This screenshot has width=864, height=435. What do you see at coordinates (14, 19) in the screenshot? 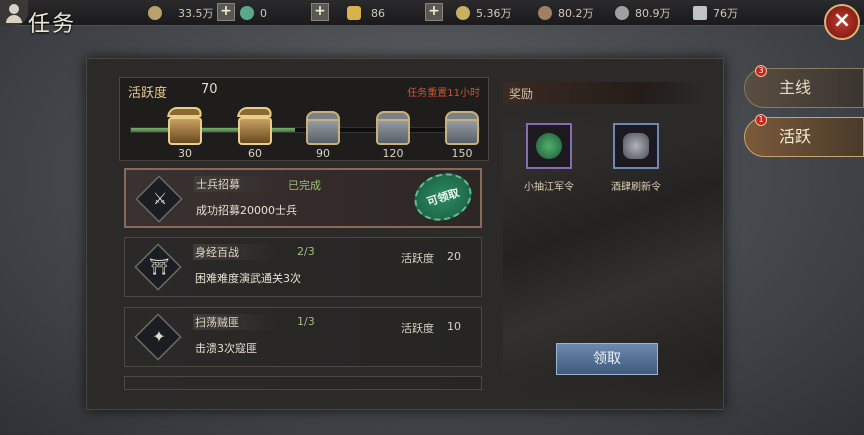
I see `avatar-body` at bounding box center [14, 19].